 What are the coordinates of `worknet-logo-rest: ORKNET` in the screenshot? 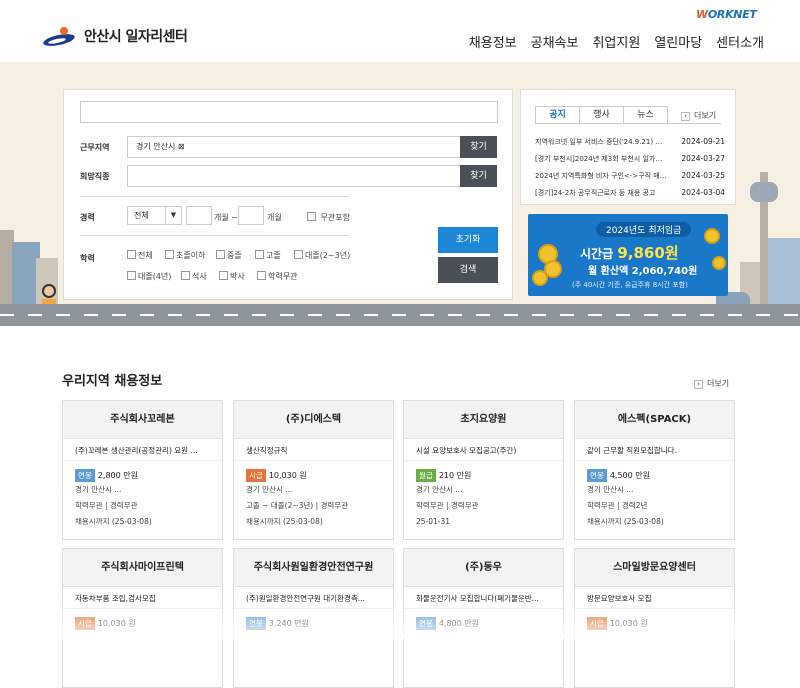 It's located at (732, 14).